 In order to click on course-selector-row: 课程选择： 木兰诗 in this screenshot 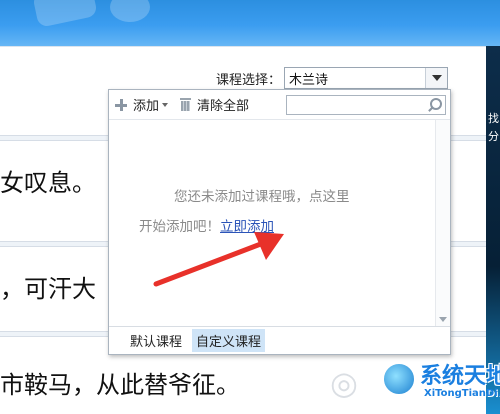, I will do `click(332, 78)`.